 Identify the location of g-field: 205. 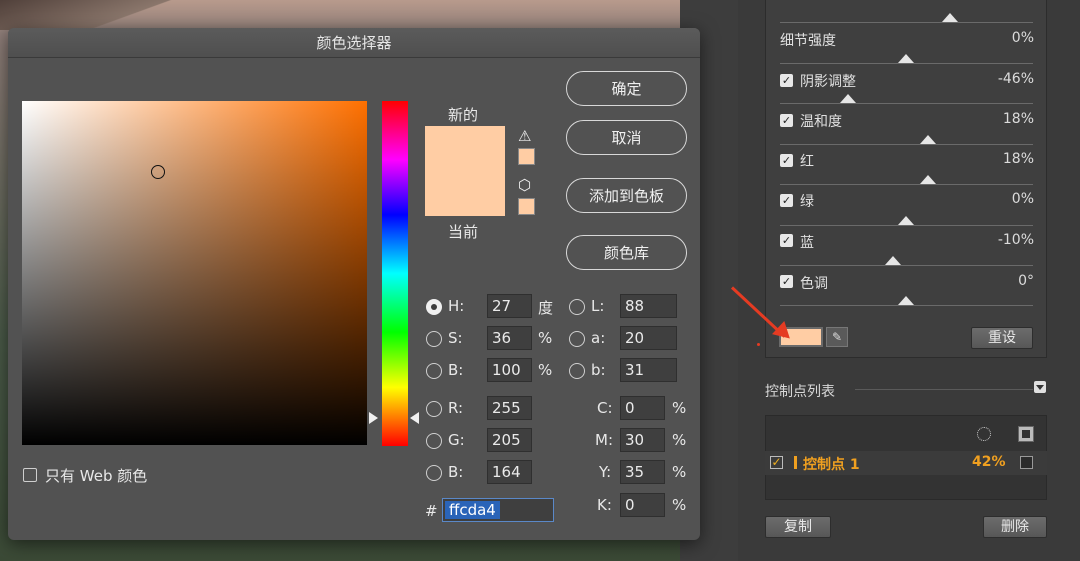
(509, 440).